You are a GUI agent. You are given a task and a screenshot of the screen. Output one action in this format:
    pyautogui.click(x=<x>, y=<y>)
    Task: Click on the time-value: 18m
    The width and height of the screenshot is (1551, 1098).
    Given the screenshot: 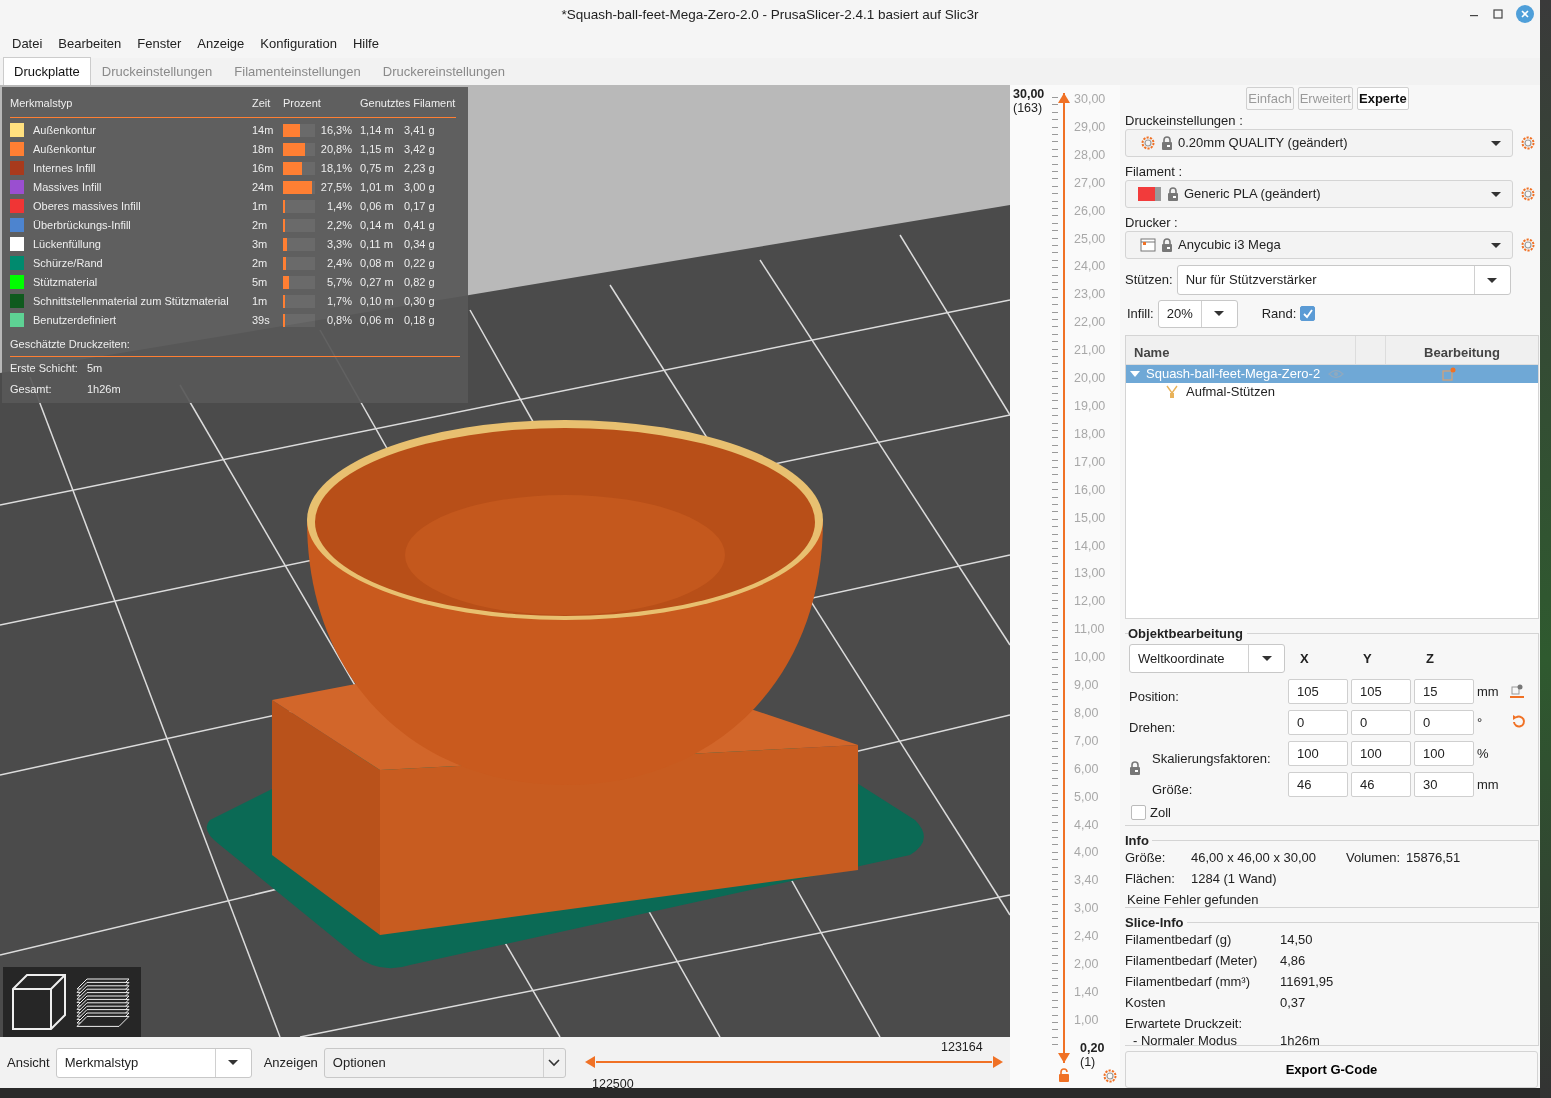 What is the action you would take?
    pyautogui.click(x=263, y=149)
    